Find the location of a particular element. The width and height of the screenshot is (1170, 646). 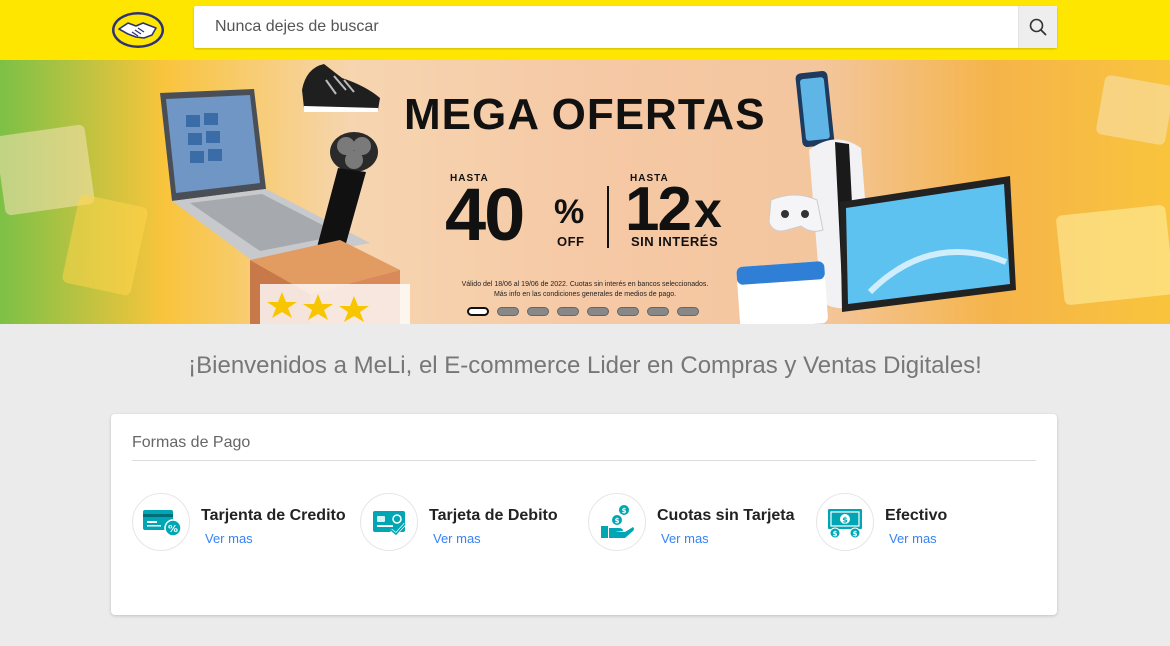

banner-installments-value: 12 is located at coordinates (658, 209).